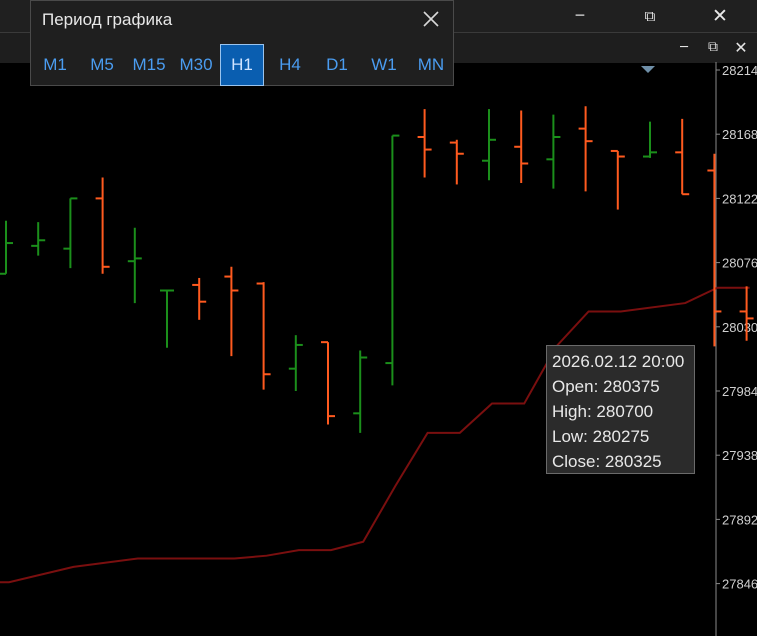 This screenshot has height=636, width=757. I want to click on timeframe-h1-button: H1, so click(242, 65).